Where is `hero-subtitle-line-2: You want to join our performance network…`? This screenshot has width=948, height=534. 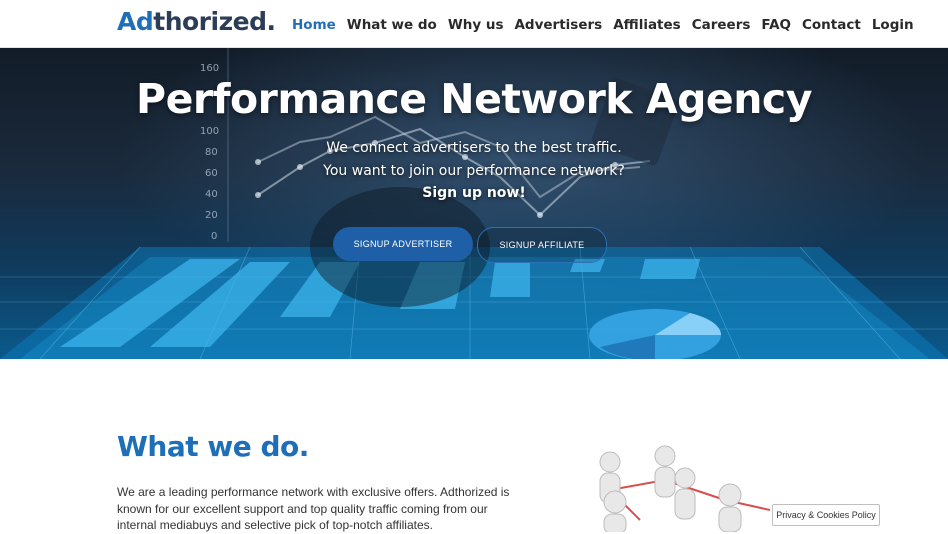
hero-subtitle-line-2: You want to join our performance network… is located at coordinates (474, 171).